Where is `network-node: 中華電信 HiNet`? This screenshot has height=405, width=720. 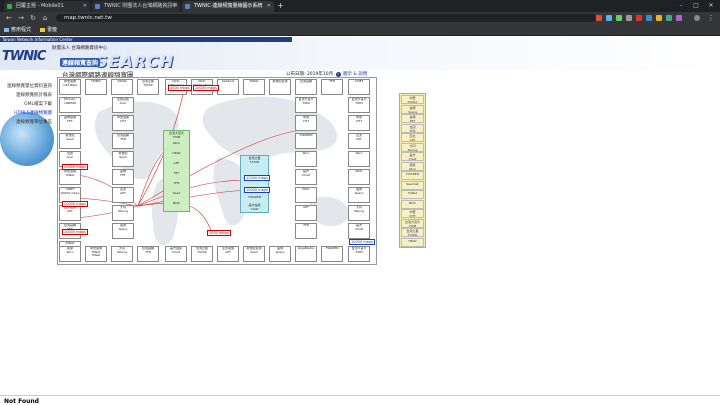
network-node: 中華電信 HiNet is located at coordinates (70, 177).